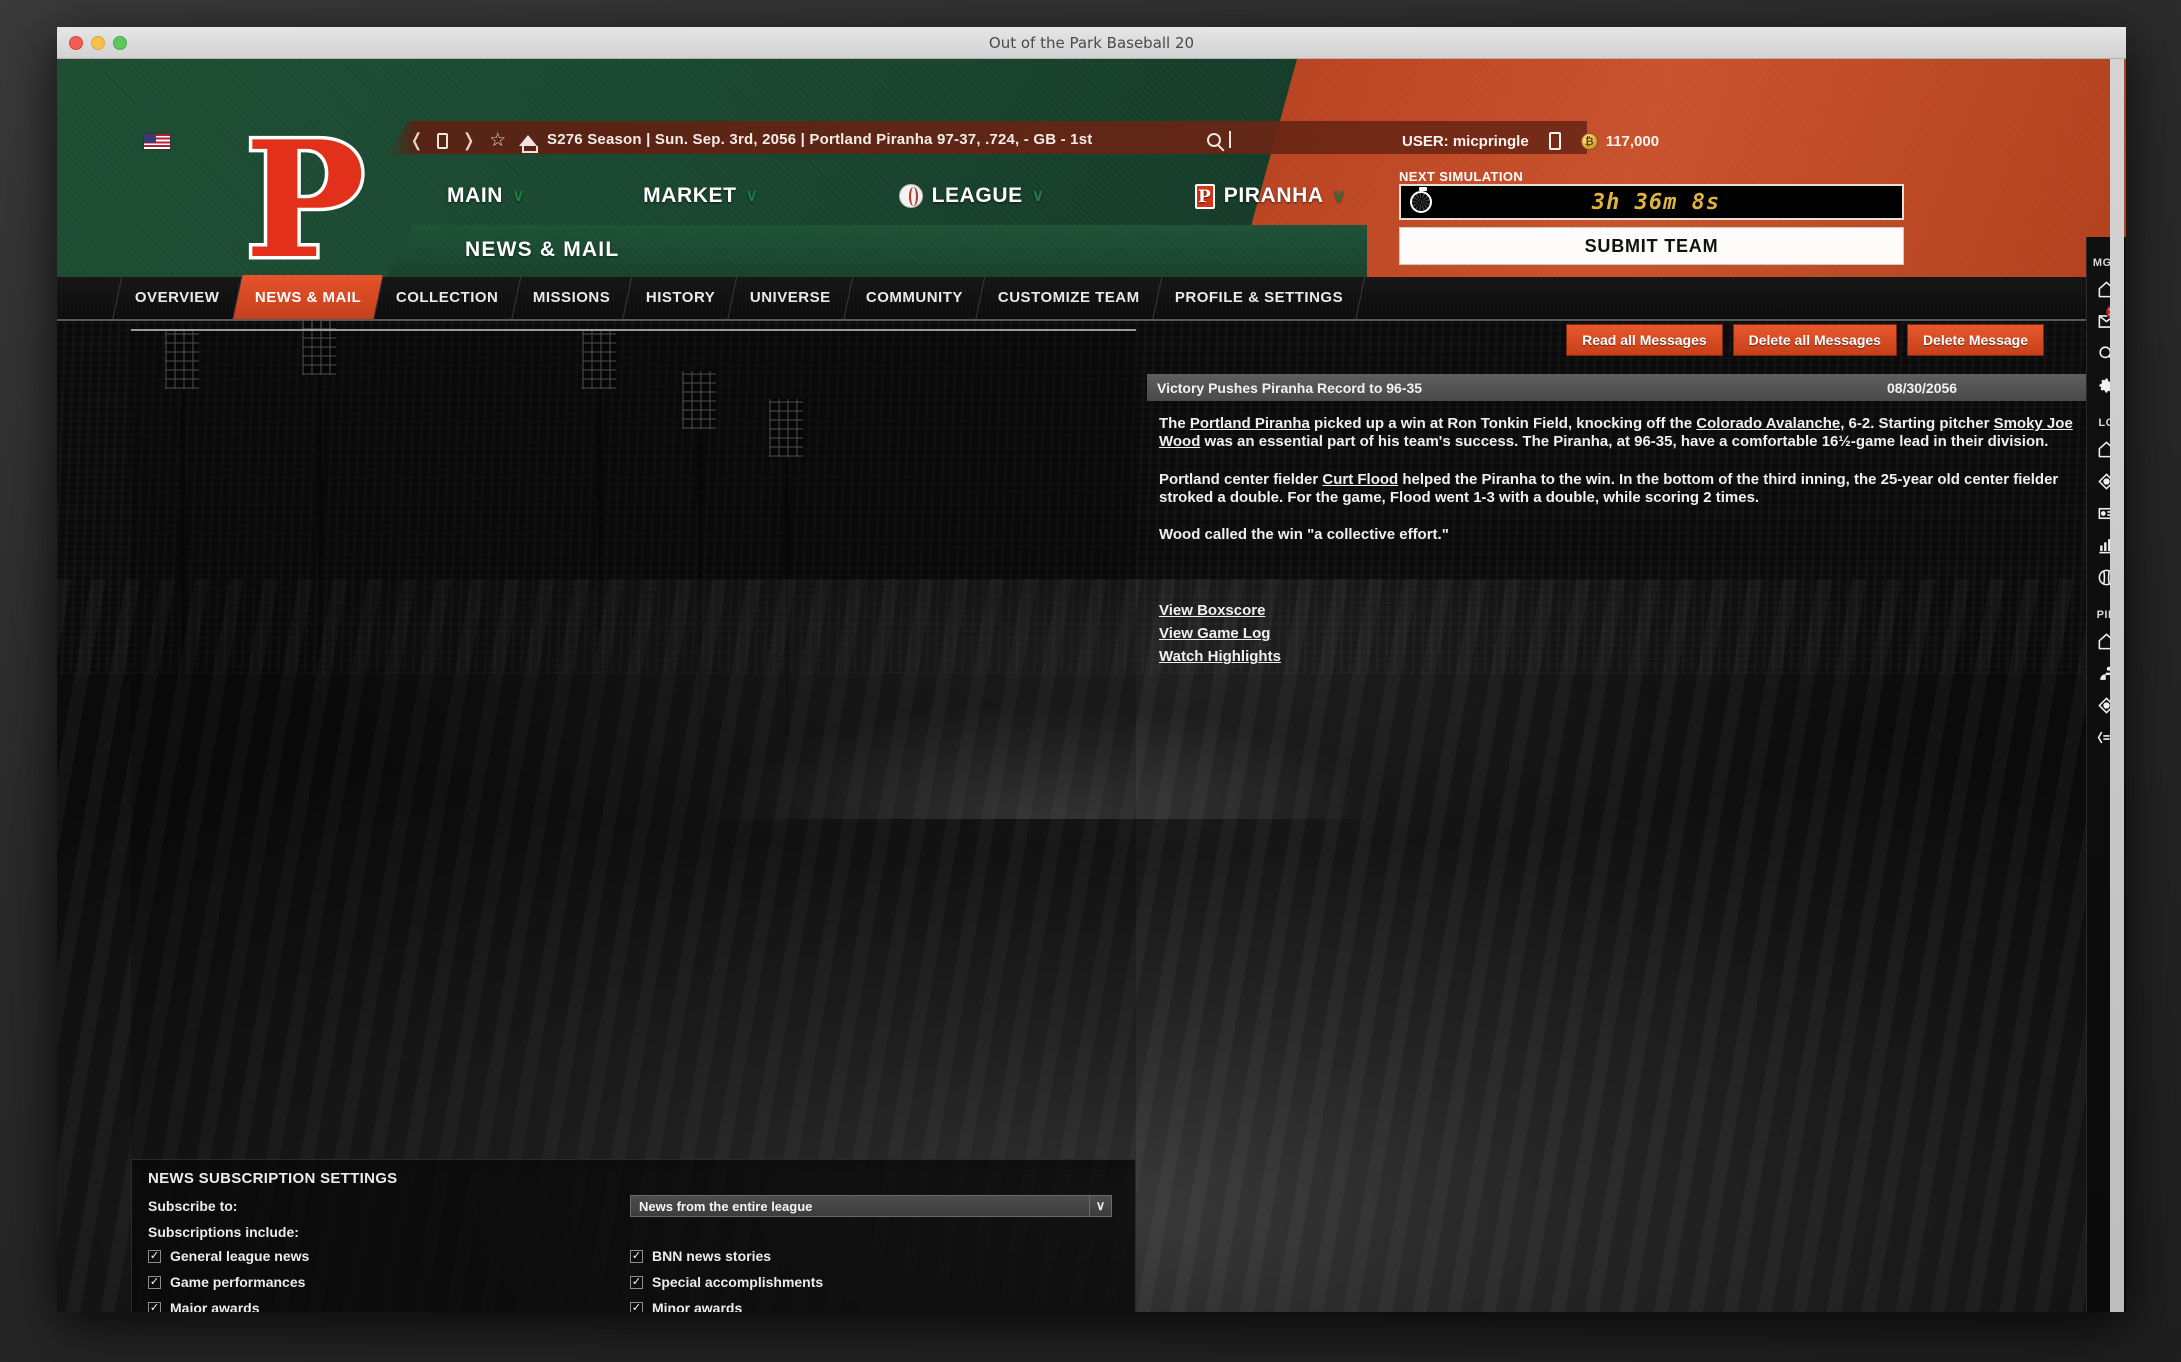 The height and width of the screenshot is (1362, 2181). What do you see at coordinates (636, 1282) in the screenshot?
I see `checkbox-special-accomplishments: ✓` at bounding box center [636, 1282].